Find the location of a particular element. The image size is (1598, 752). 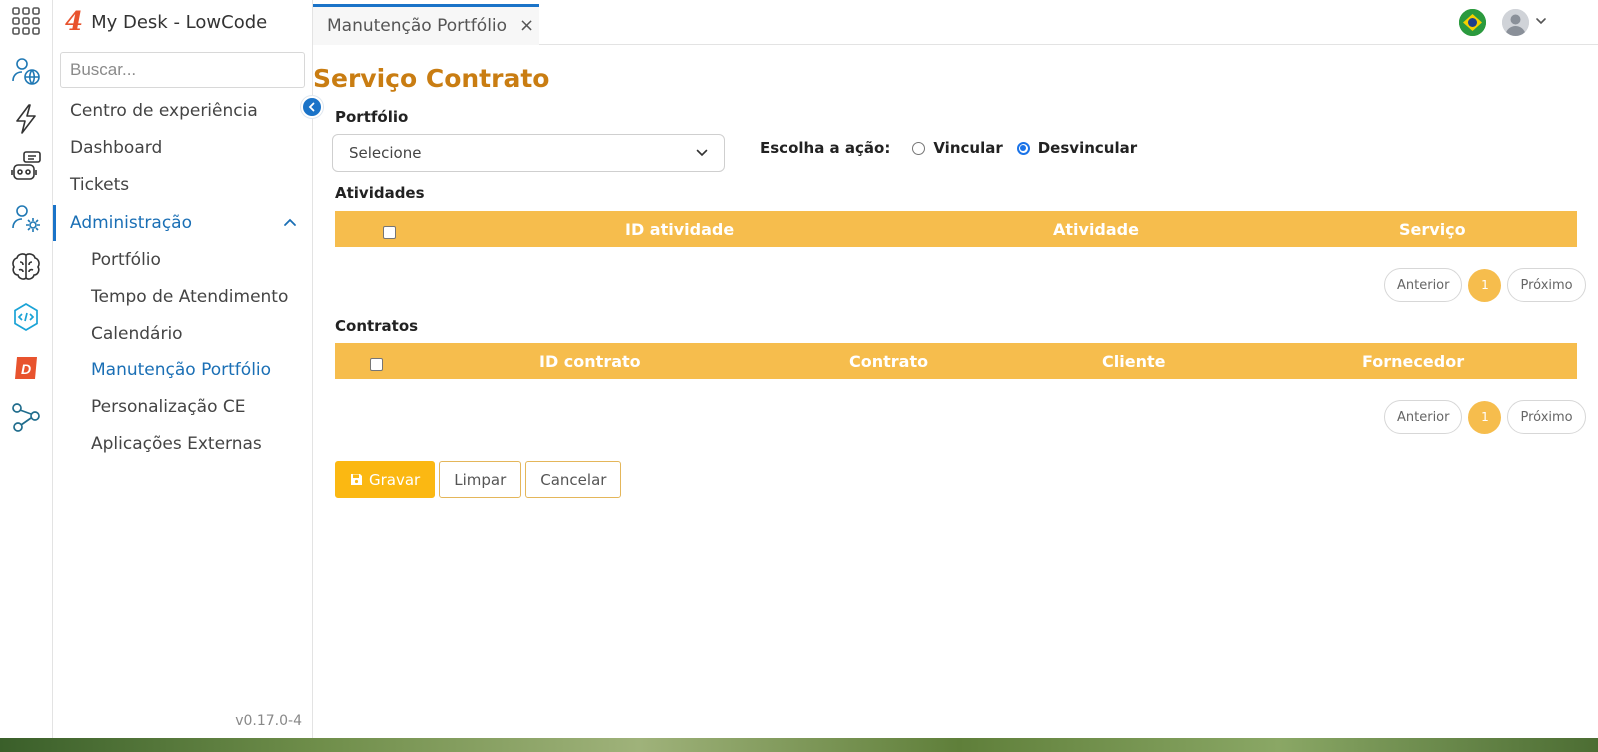

sidebar-item-administracao: Administração is located at coordinates (131, 223).